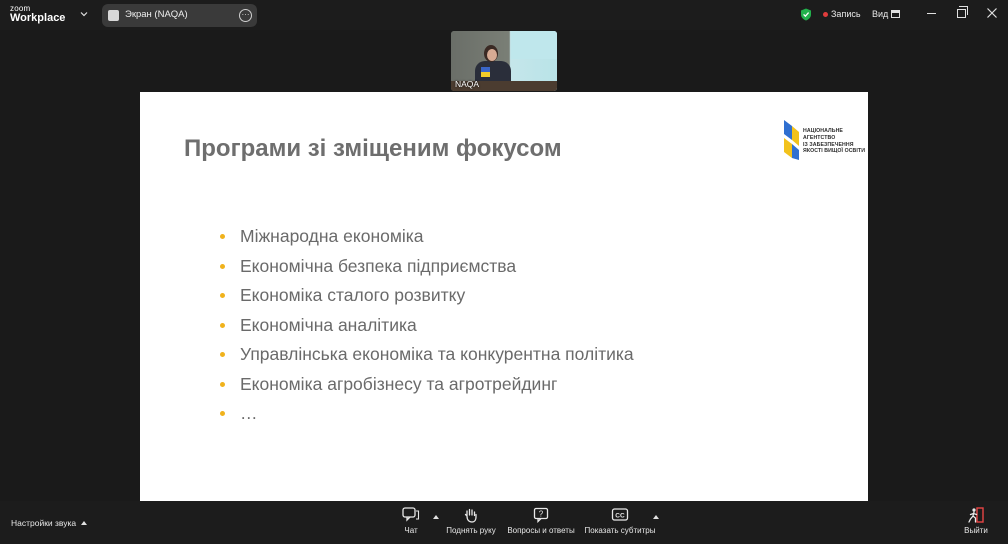 This screenshot has height=544, width=1008. I want to click on participant-face, so click(492, 55).